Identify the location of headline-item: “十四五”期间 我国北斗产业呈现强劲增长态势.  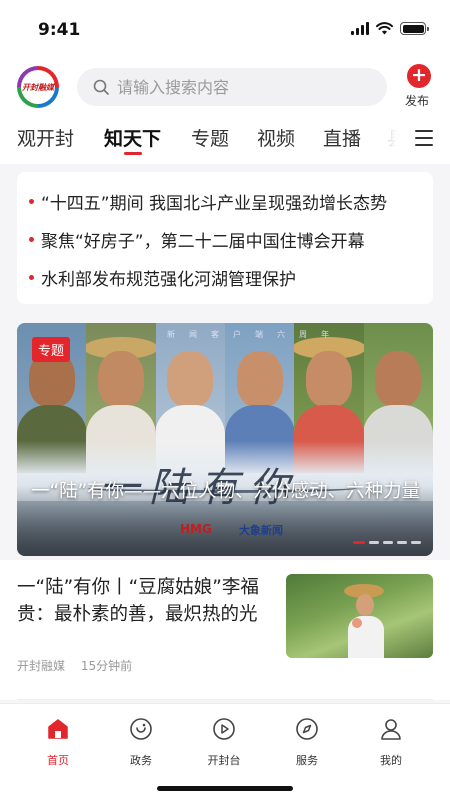
(225, 201).